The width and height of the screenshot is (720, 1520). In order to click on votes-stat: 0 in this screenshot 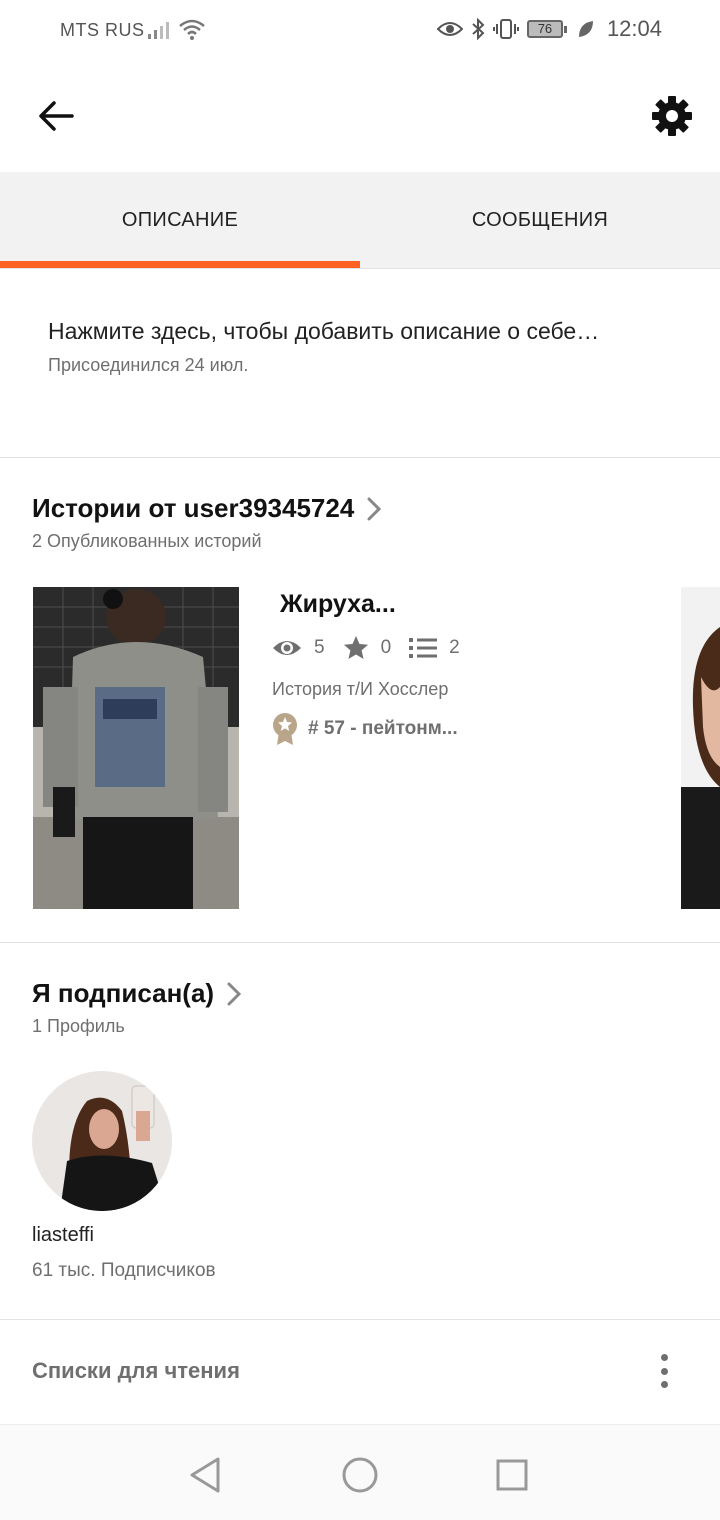, I will do `click(367, 648)`.